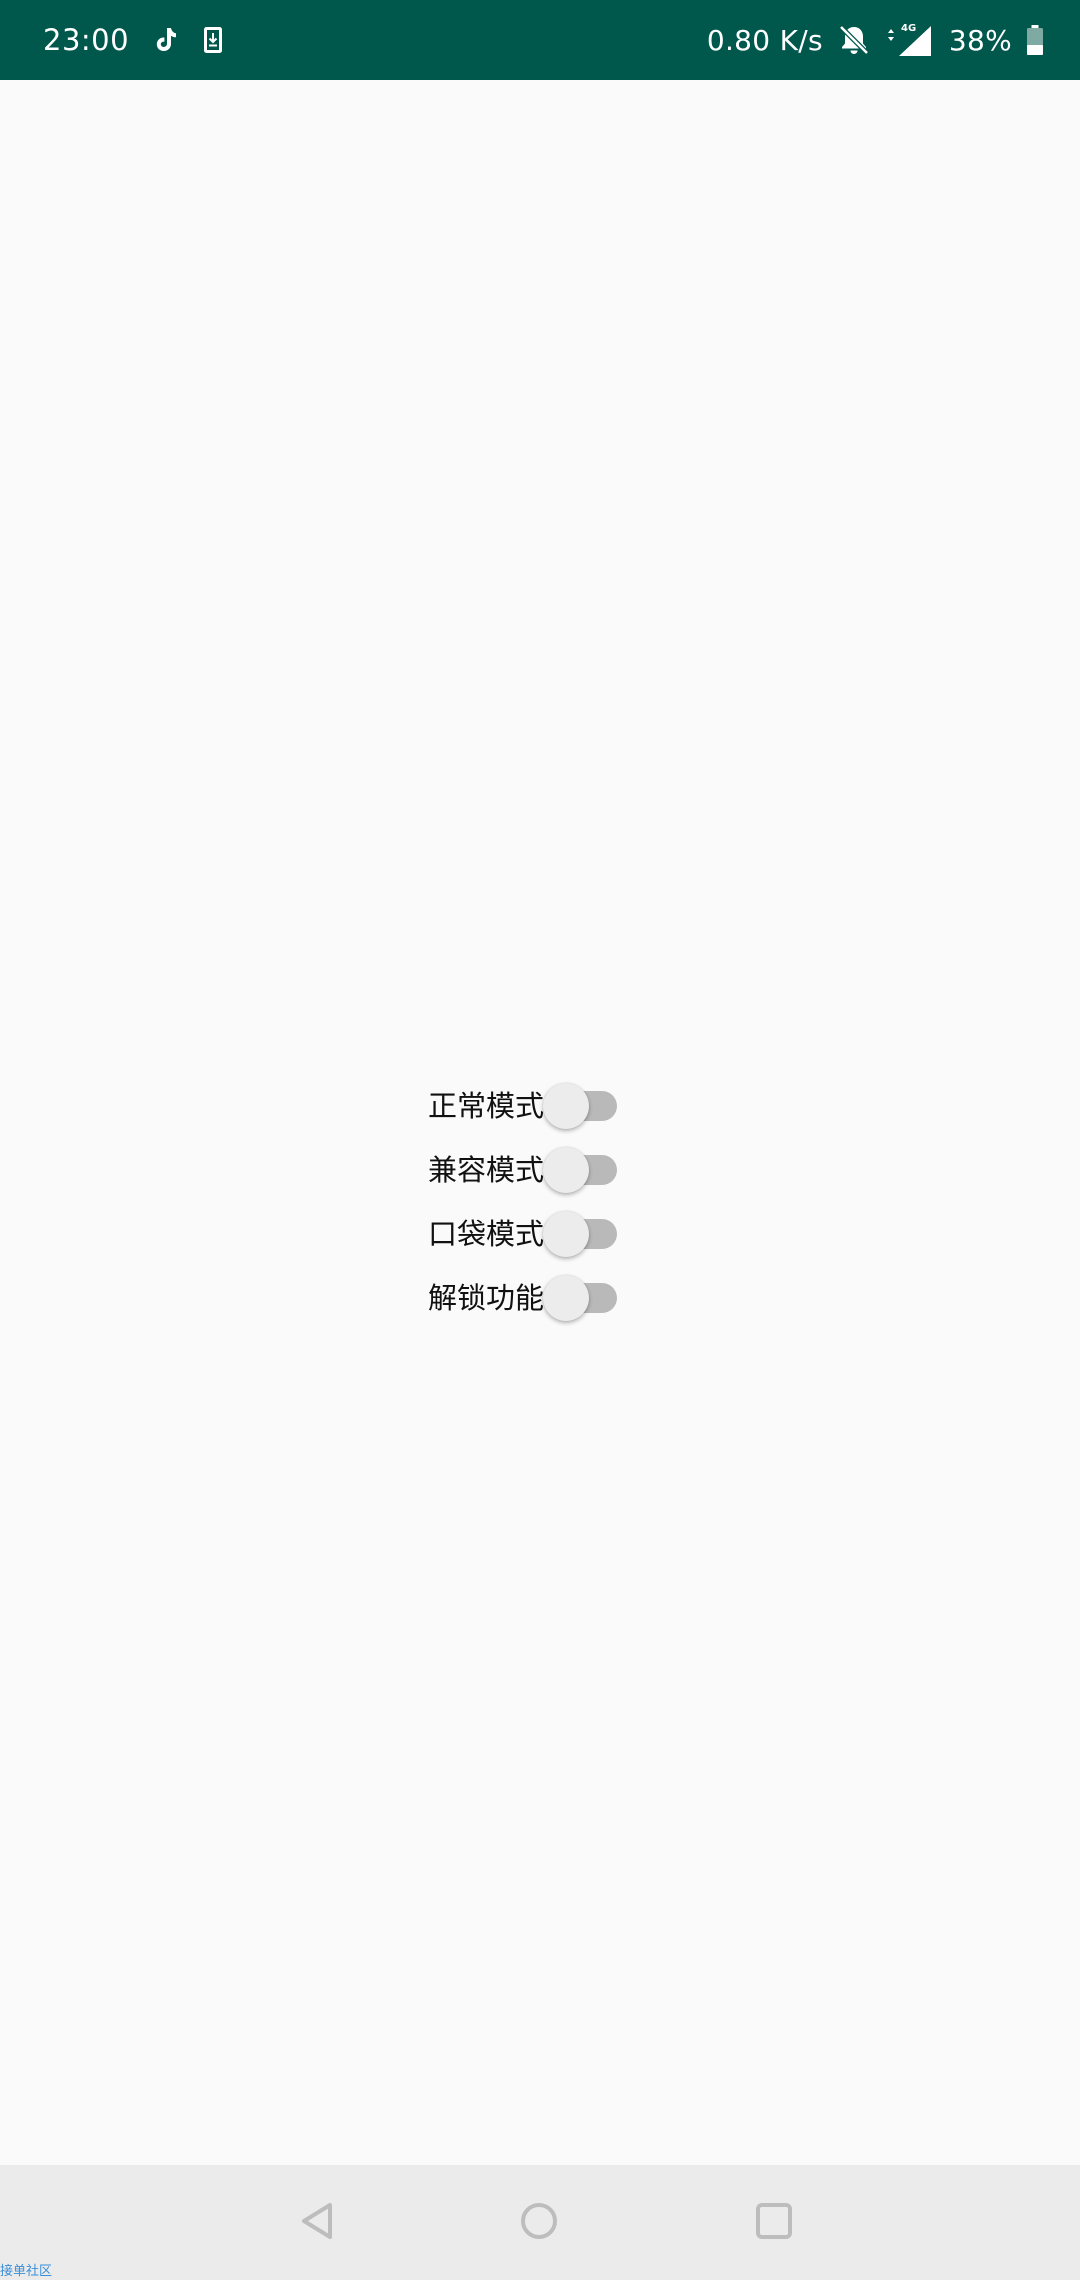  What do you see at coordinates (486, 1170) in the screenshot?
I see `option-label: 兼容模式` at bounding box center [486, 1170].